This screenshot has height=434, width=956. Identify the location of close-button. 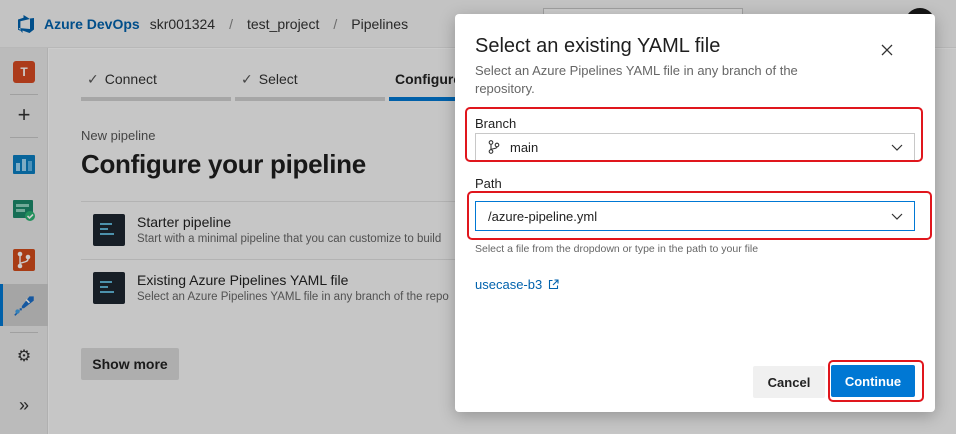
(887, 50).